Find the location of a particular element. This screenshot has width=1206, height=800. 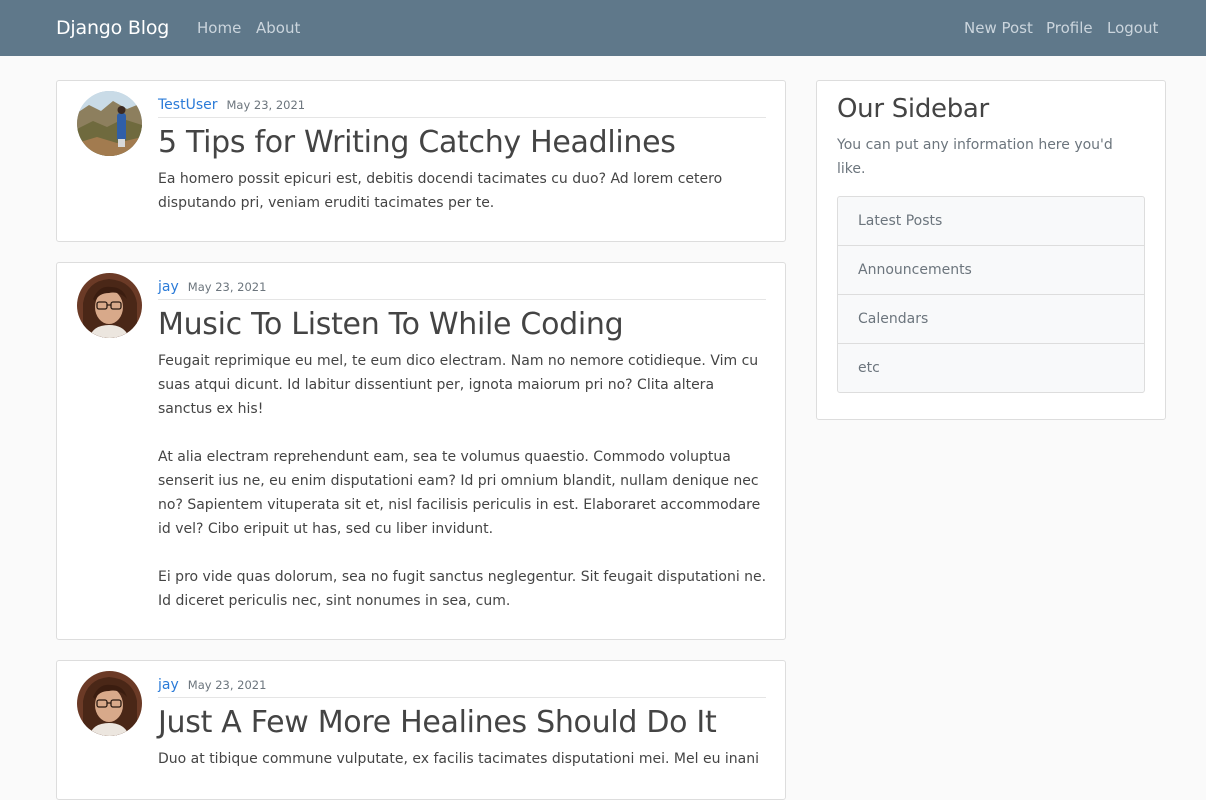

post-title-link: 5 Tips for Writing Catchy Headlines is located at coordinates (417, 143).